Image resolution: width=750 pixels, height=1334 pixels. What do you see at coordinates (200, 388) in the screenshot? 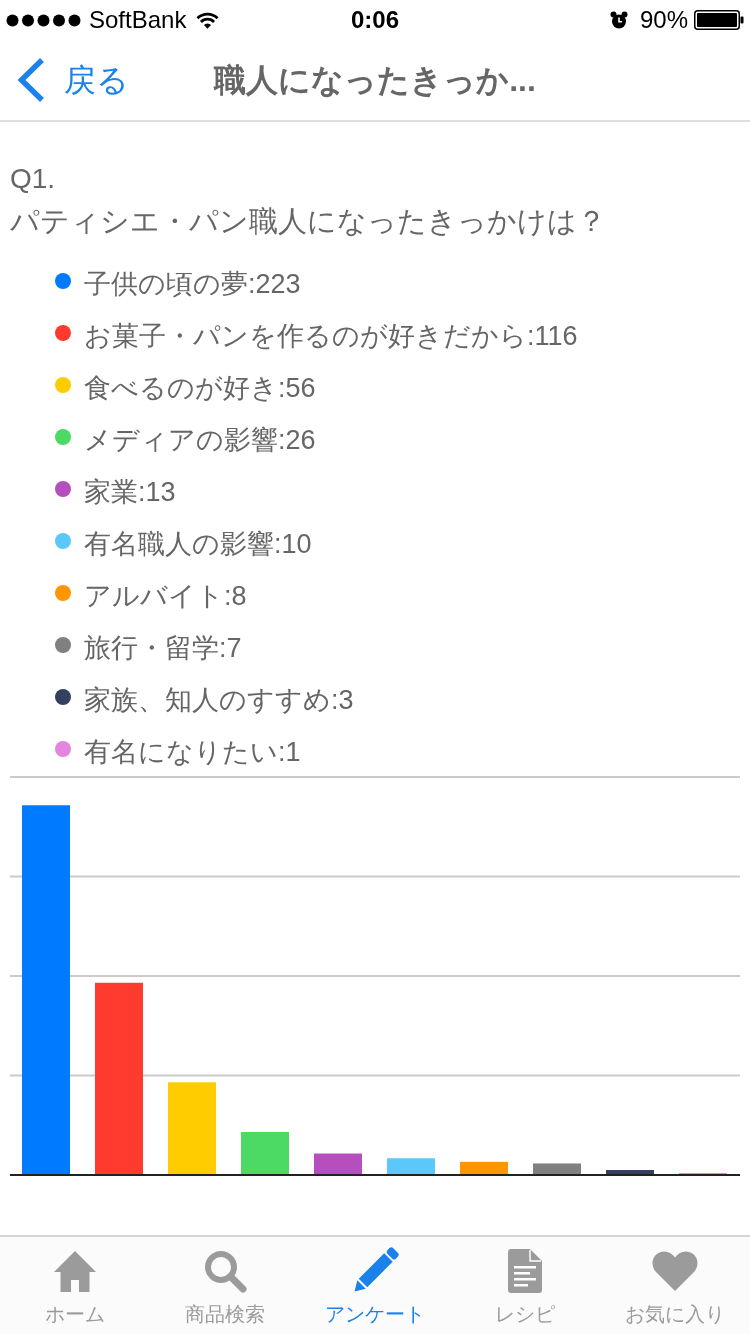
I see `legend-label: 食べるのが好き:56` at bounding box center [200, 388].